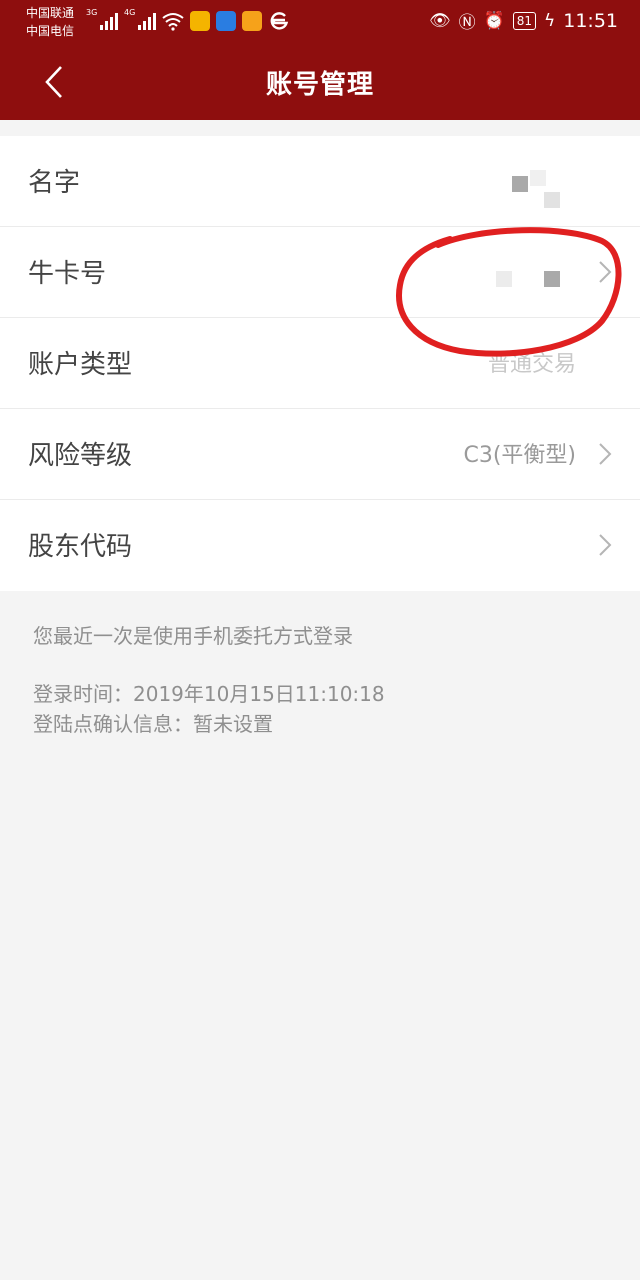 The width and height of the screenshot is (640, 1280). What do you see at coordinates (320, 22) in the screenshot?
I see `status-bar: 中国联通 中国电信 3G 4G 👁 Ⓝ ⏰ 81 ϟ 11:51` at bounding box center [320, 22].